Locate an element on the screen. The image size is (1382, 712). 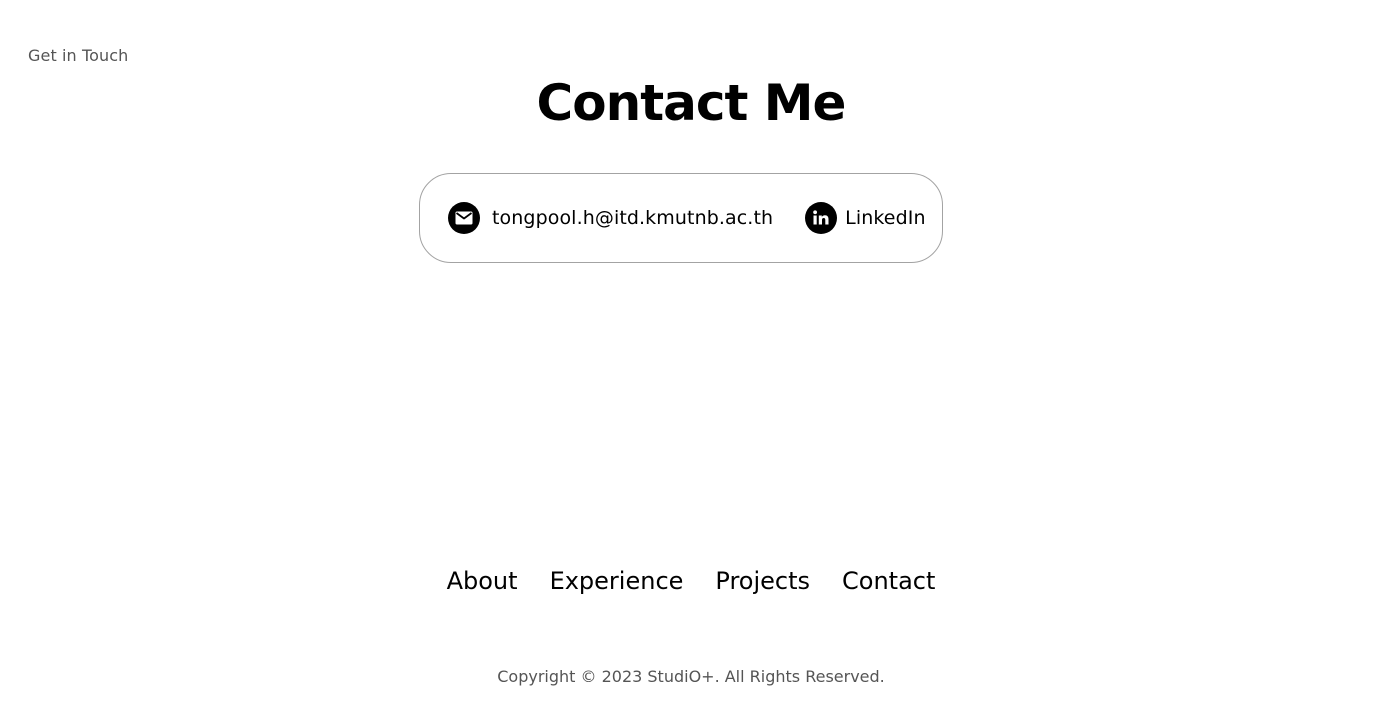
contact-info-card: tongpool.h@itd.kmutnb.ac.th LinkedIn is located at coordinates (681, 218).